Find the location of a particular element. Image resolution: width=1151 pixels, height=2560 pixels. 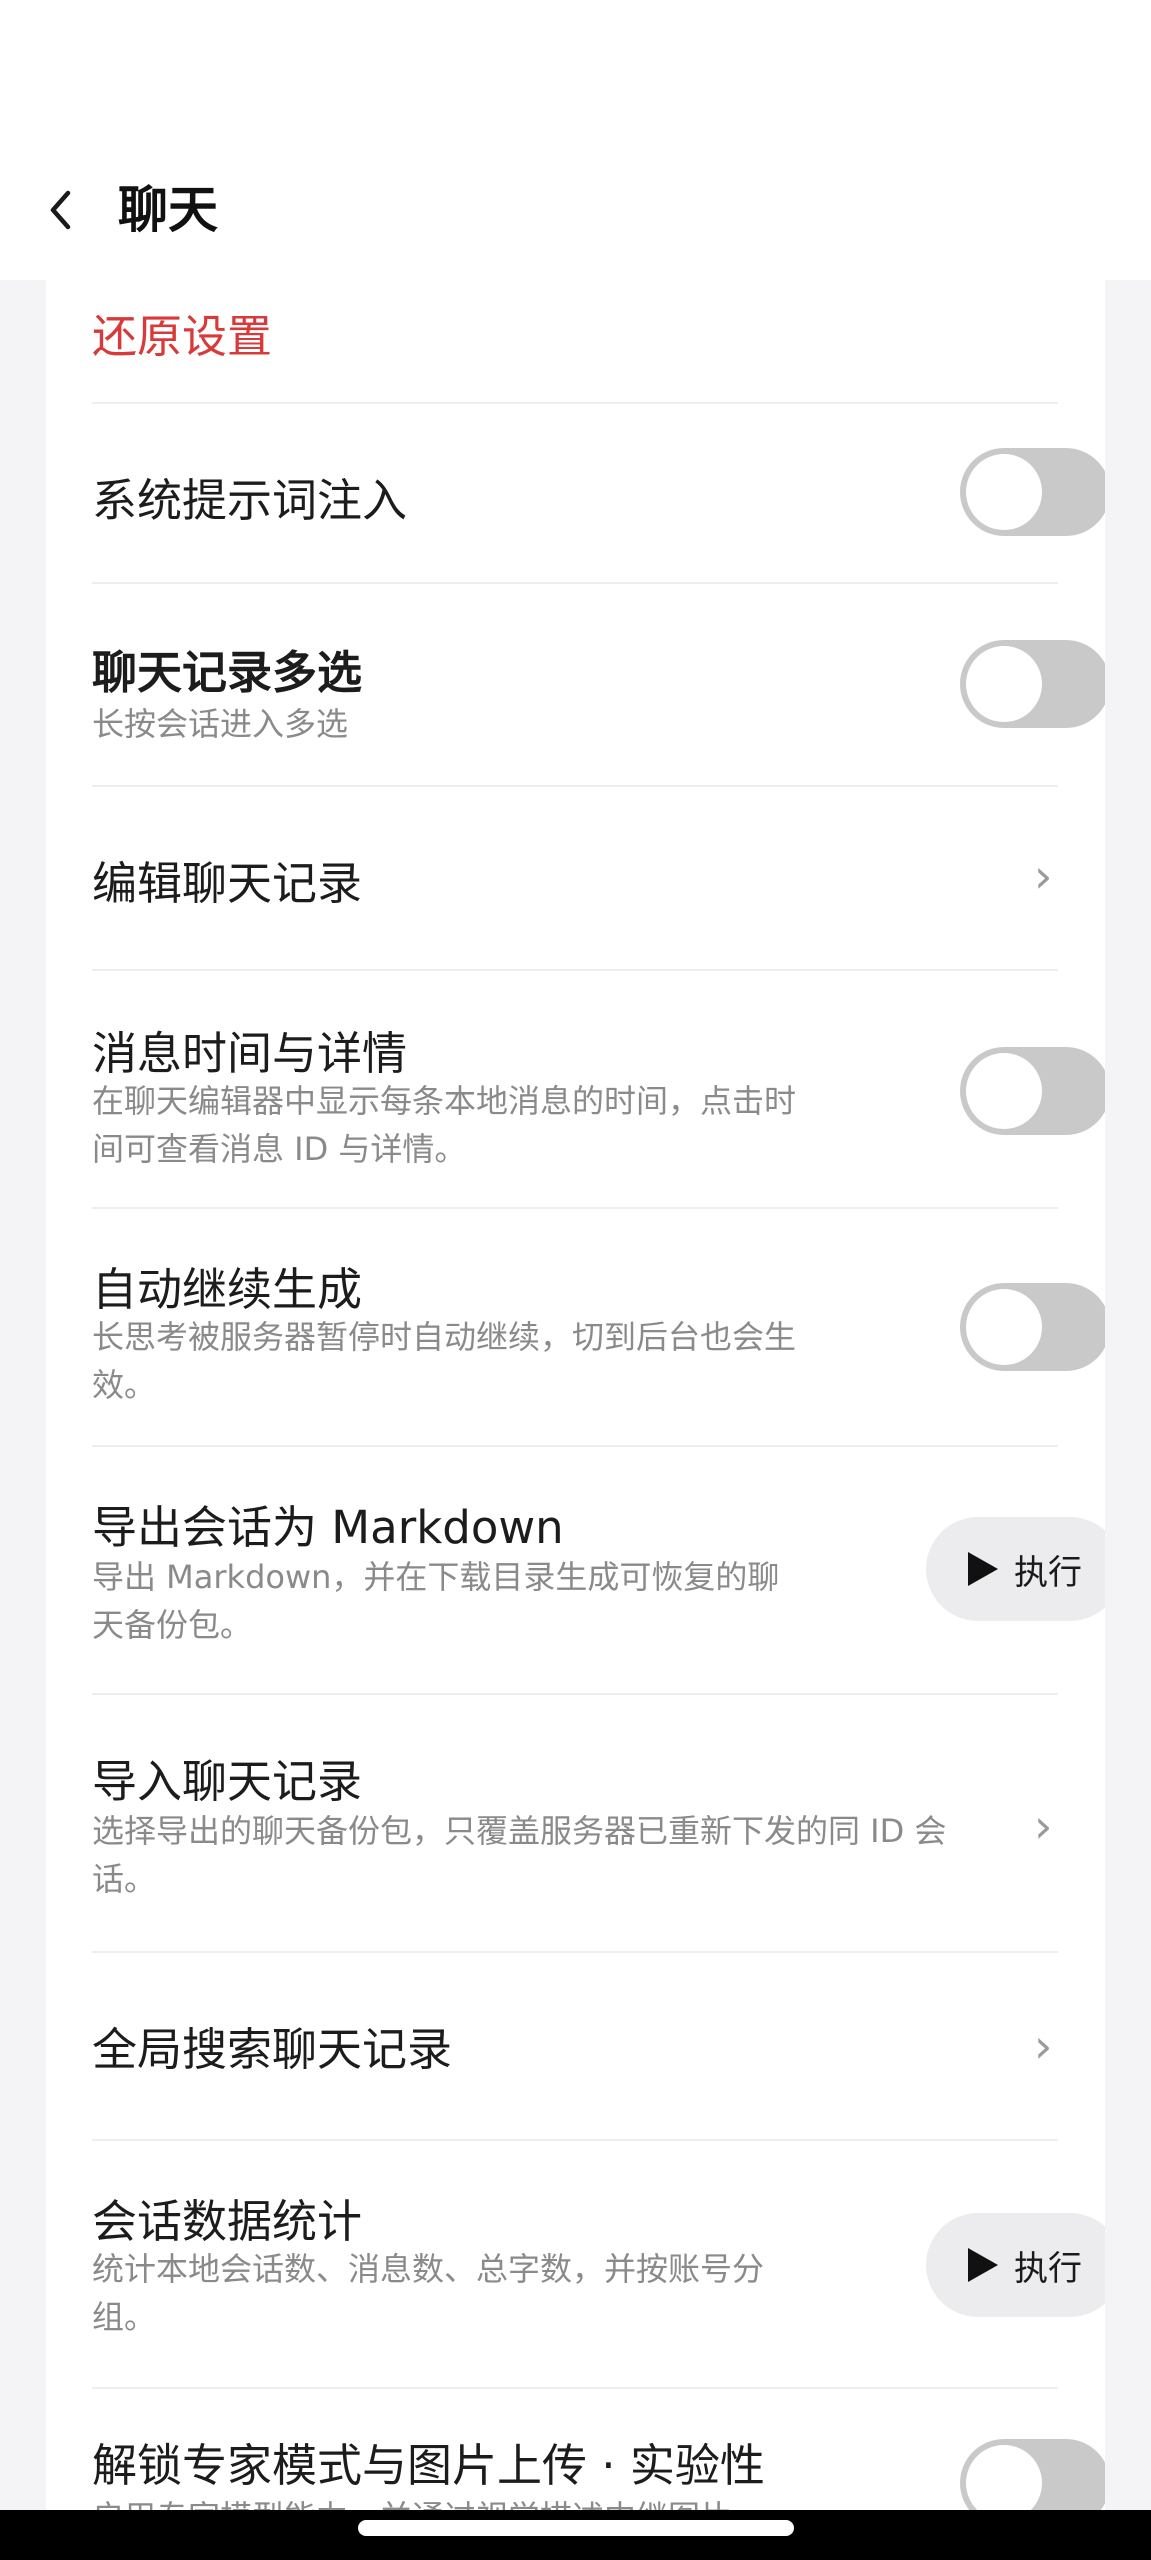

top-app-bar: 聊天 is located at coordinates (575, 140).